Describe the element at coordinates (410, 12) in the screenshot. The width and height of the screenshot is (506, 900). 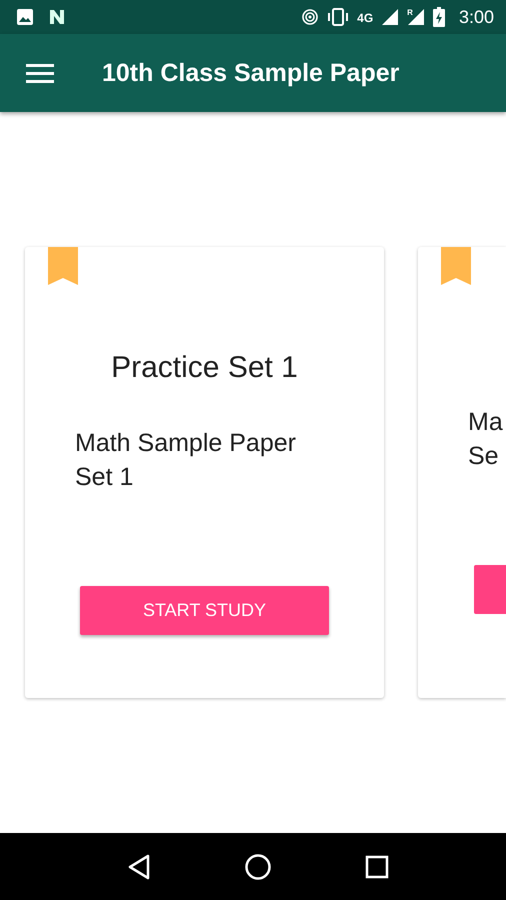
I see `roaming-indicator: R` at that location.